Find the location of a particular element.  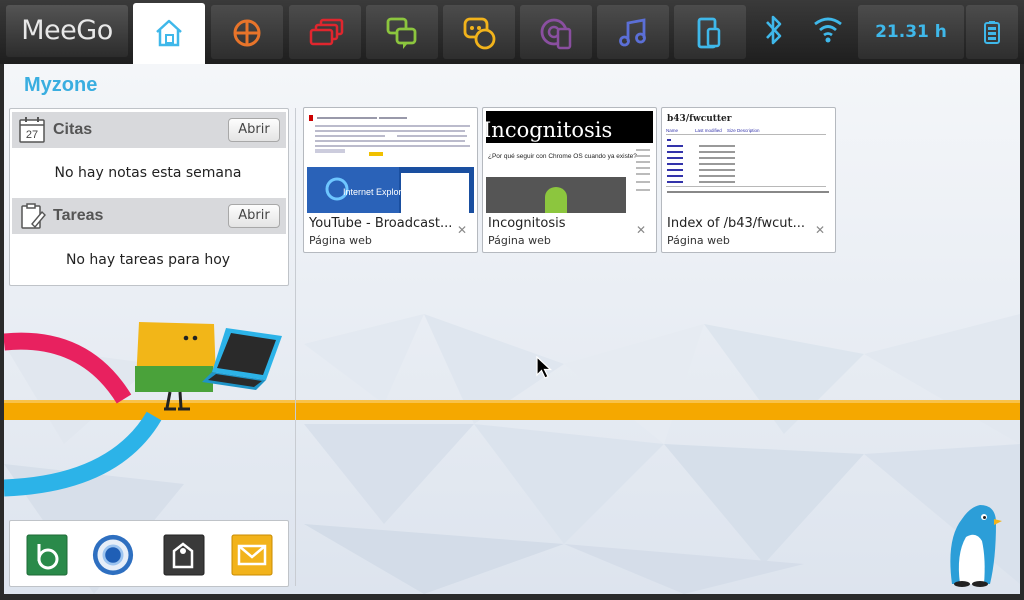

recent-page-title: Incognitosis is located at coordinates (527, 223).